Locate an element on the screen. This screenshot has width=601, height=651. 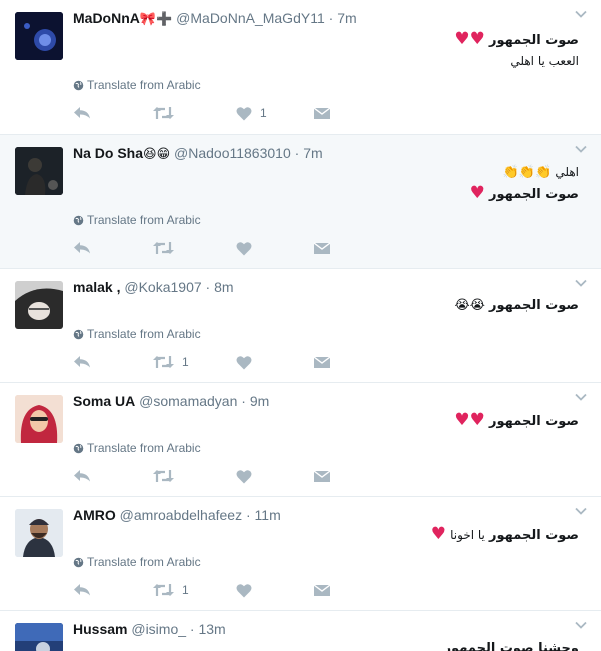
timestamp: 8m is located at coordinates (223, 287).